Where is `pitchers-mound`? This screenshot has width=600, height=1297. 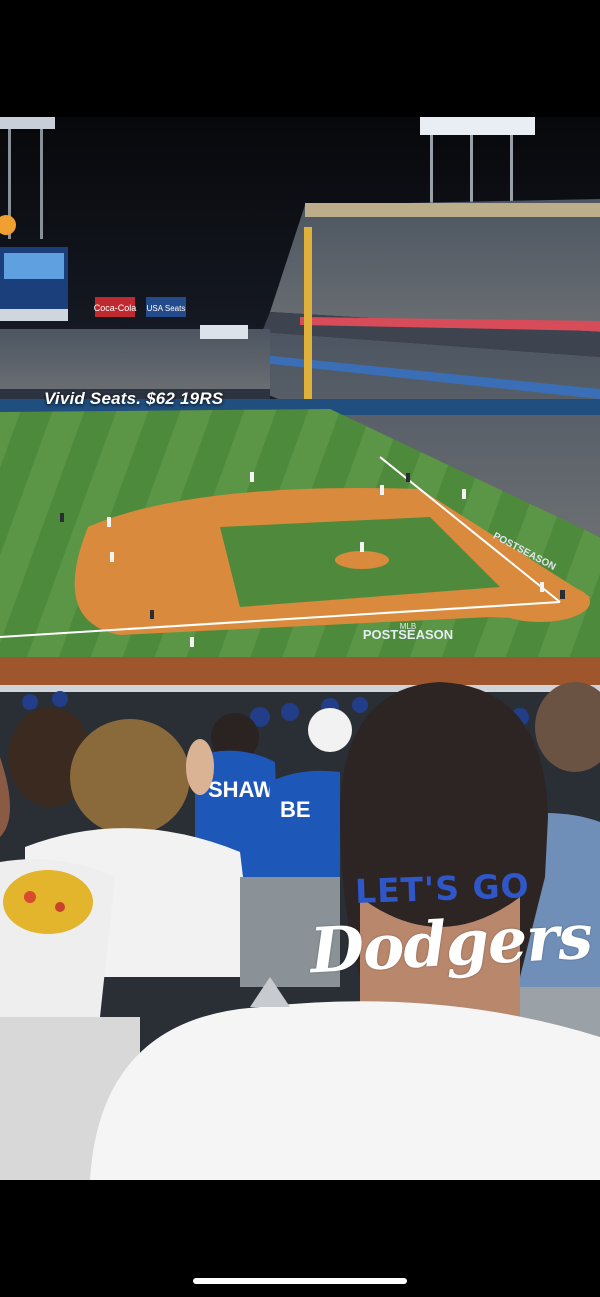 pitchers-mound is located at coordinates (362, 560).